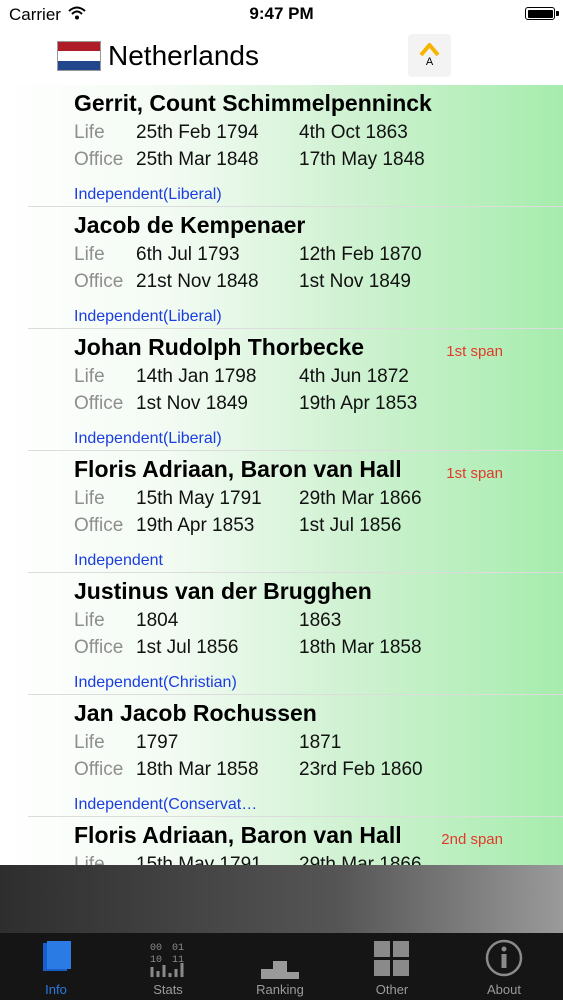 The width and height of the screenshot is (563, 1000). I want to click on tab-label: Ranking, so click(280, 989).